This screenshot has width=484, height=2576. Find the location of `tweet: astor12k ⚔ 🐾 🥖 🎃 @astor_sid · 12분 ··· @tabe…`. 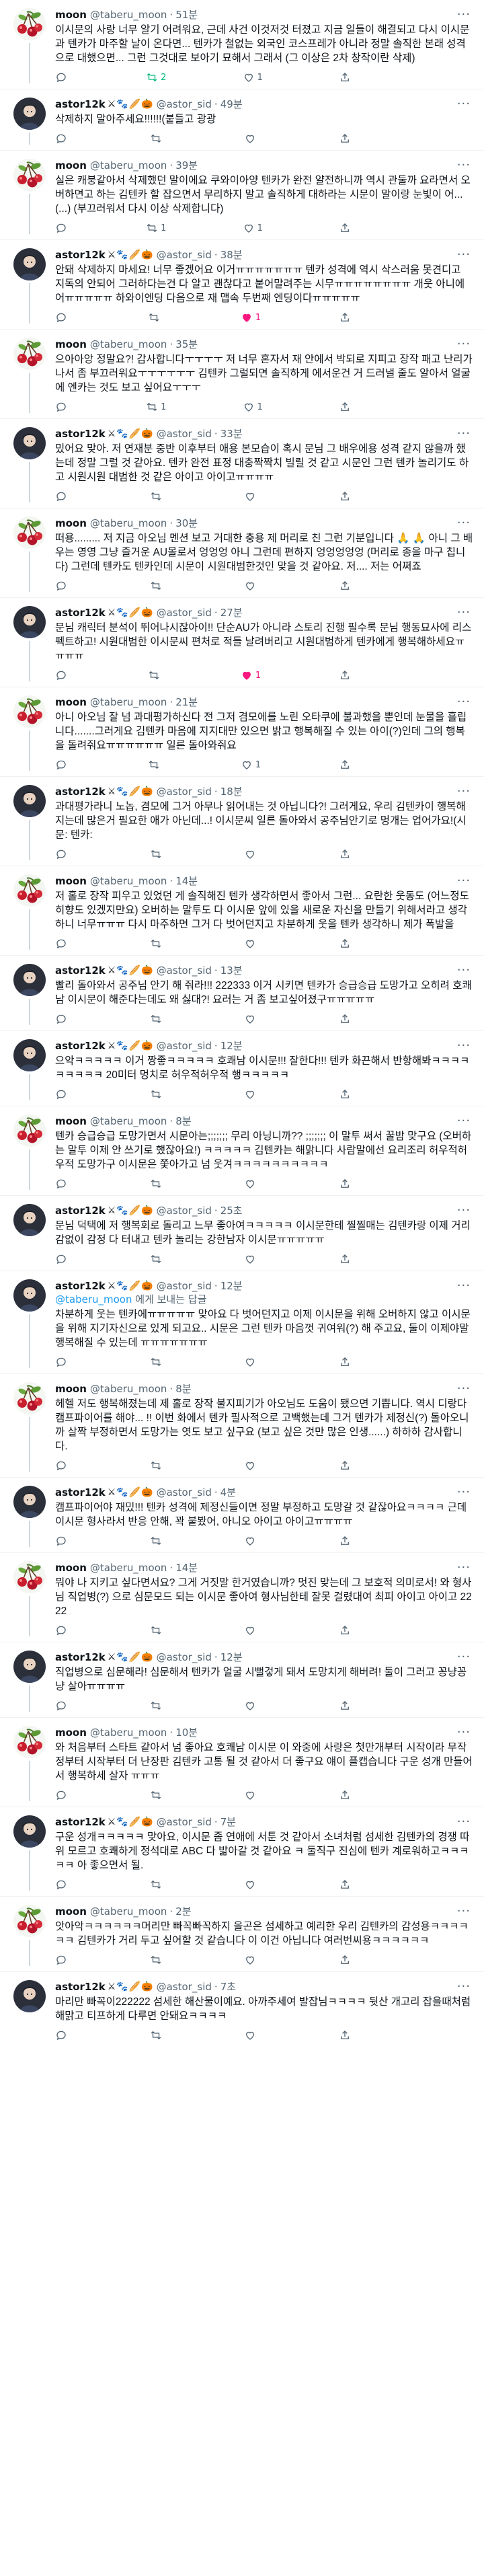

tweet: astor12k ⚔ 🐾 🥖 🎃 @astor_sid · 12분 ··· @tabe… is located at coordinates (242, 1322).